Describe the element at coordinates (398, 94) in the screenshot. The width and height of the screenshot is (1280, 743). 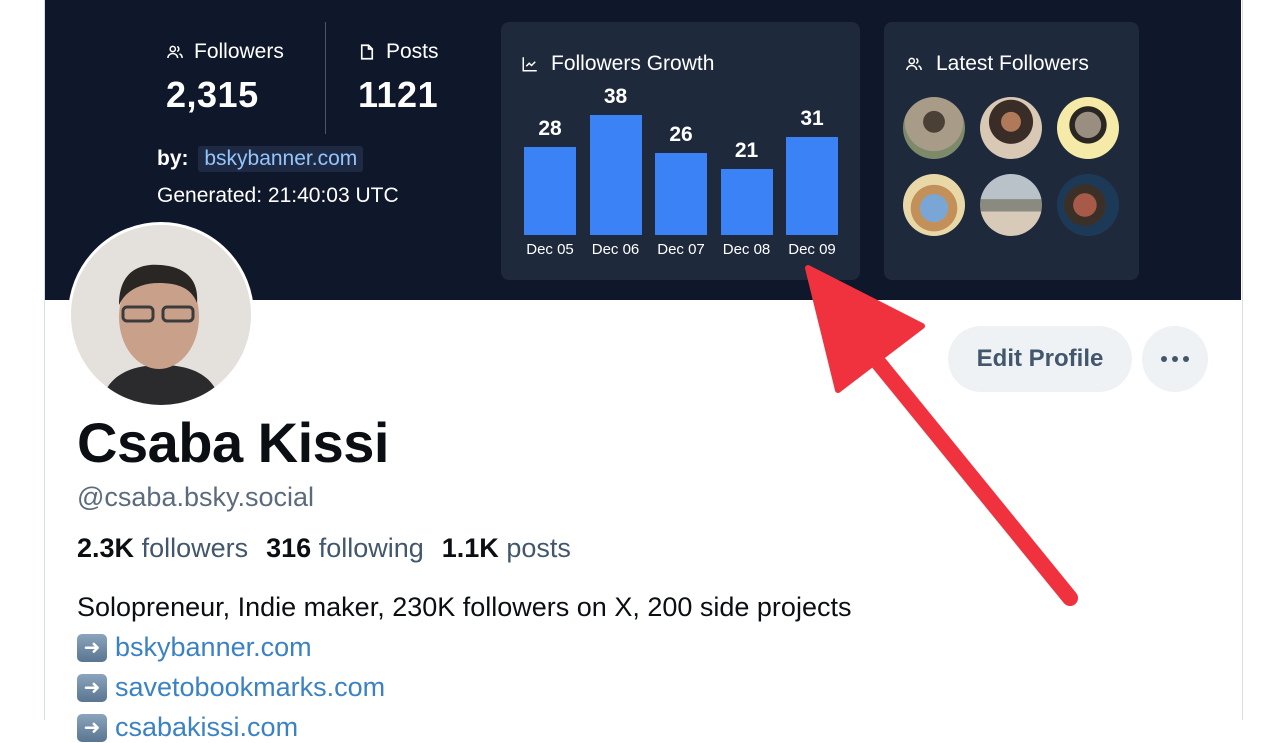
I see `posts-stat-value: 1121` at that location.